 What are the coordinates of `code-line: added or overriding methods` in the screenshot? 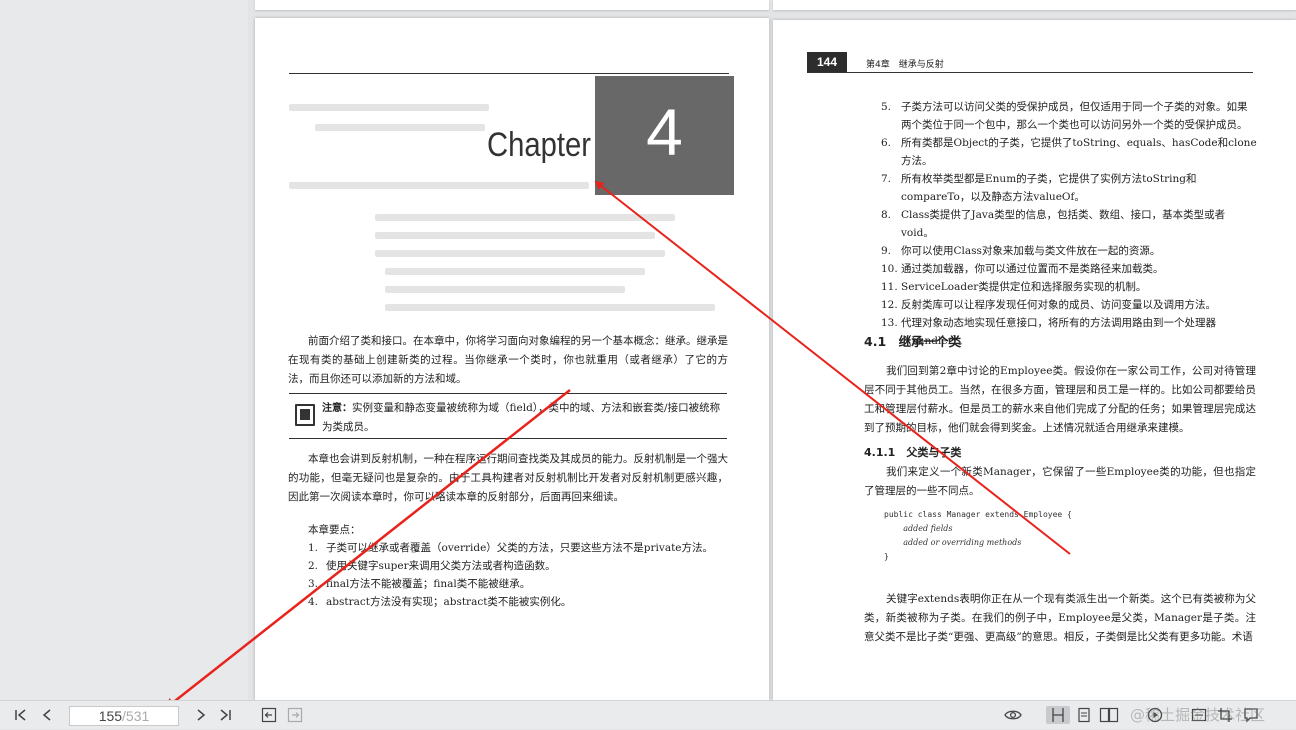 It's located at (962, 542).